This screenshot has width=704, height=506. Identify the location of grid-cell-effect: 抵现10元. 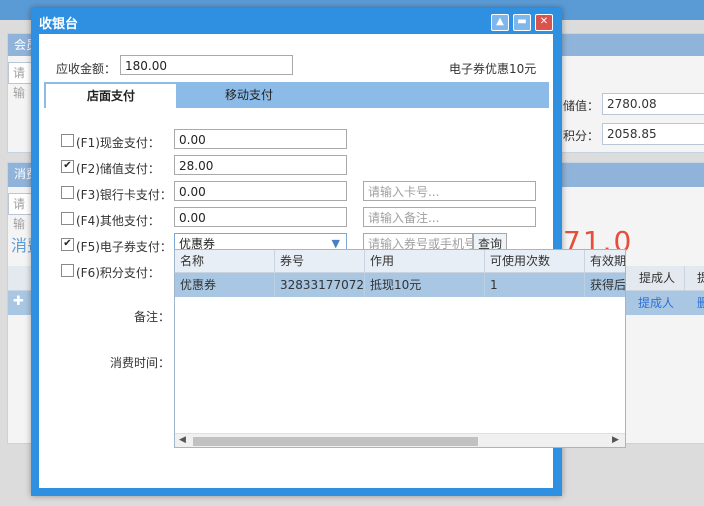
(425, 285).